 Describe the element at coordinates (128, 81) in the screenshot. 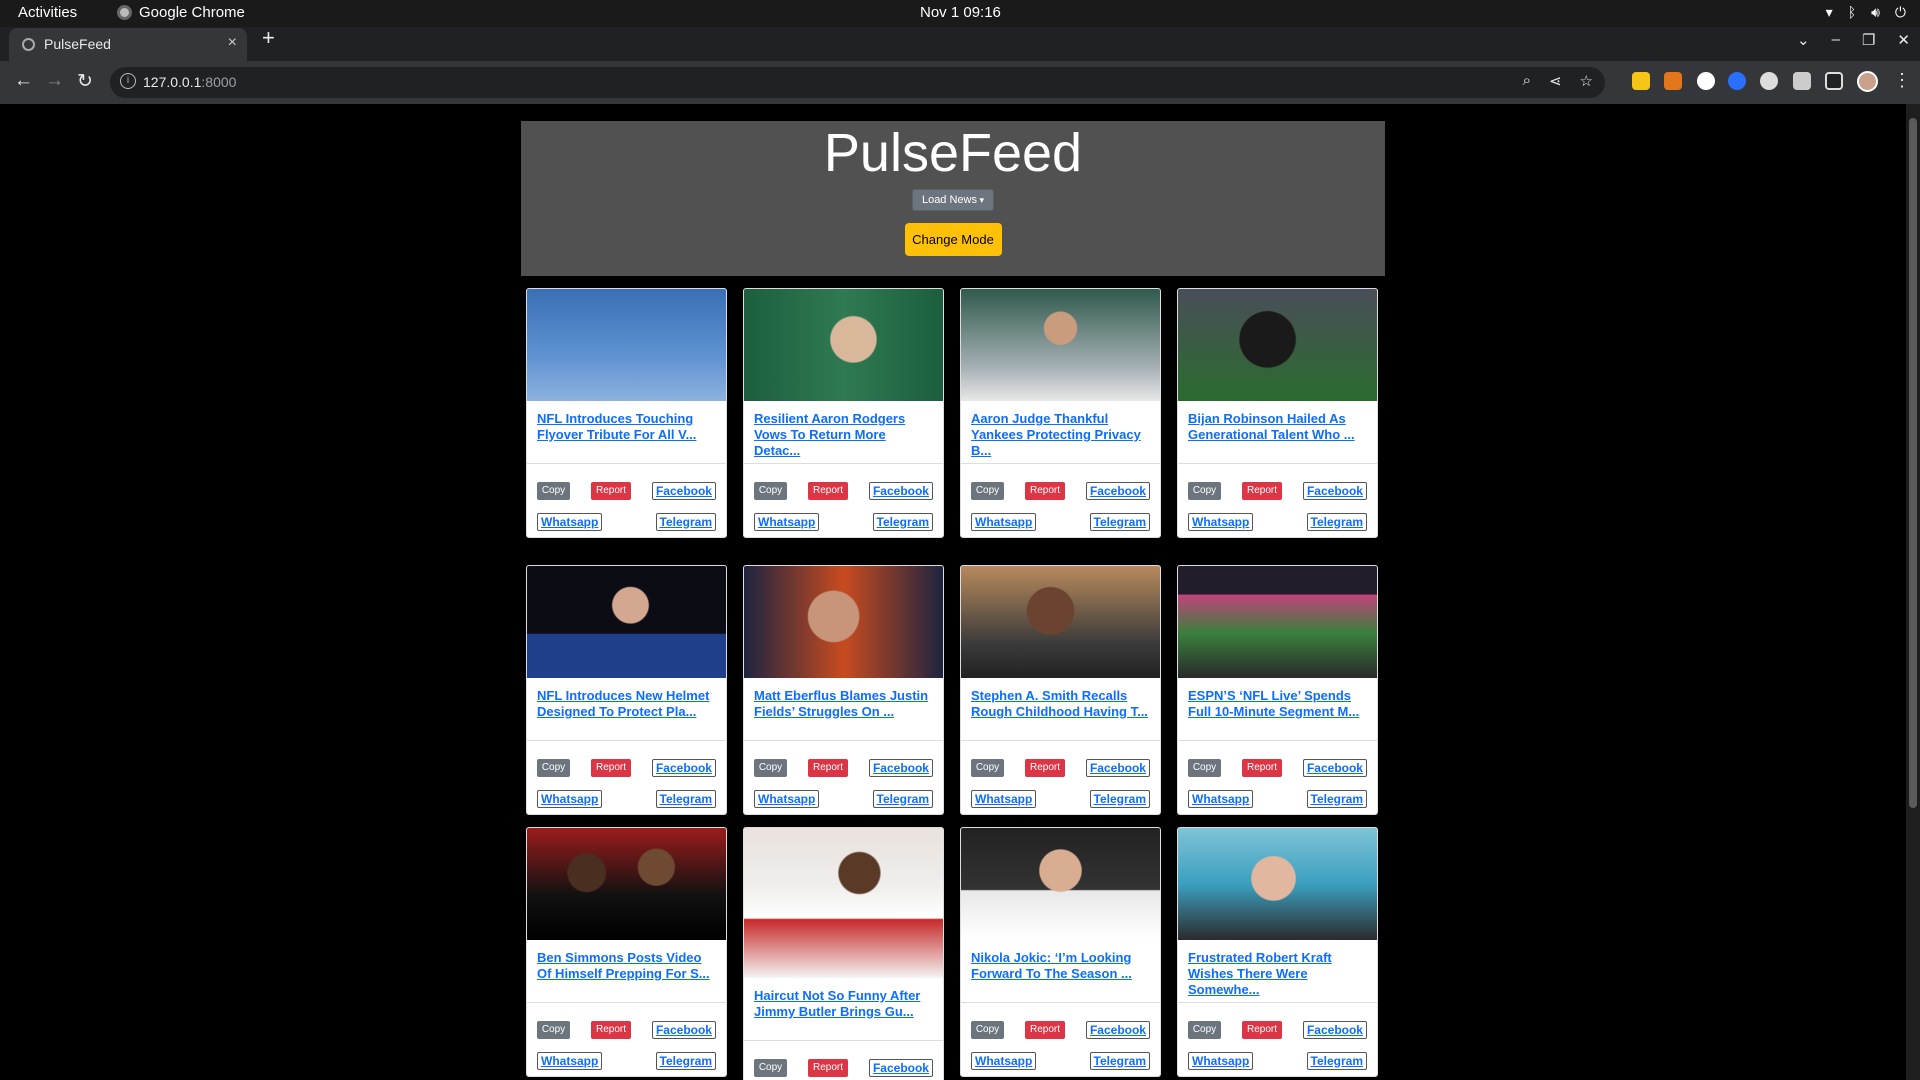

I see `site-info-icon: i` at that location.